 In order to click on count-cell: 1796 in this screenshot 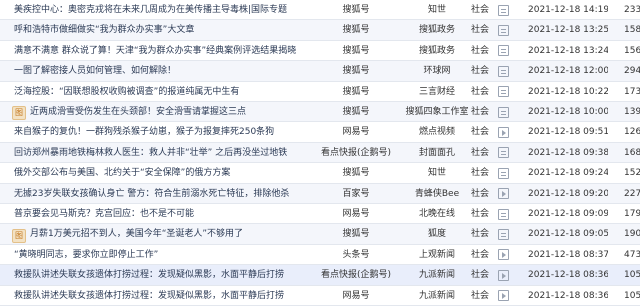, I will do `click(632, 214)`.